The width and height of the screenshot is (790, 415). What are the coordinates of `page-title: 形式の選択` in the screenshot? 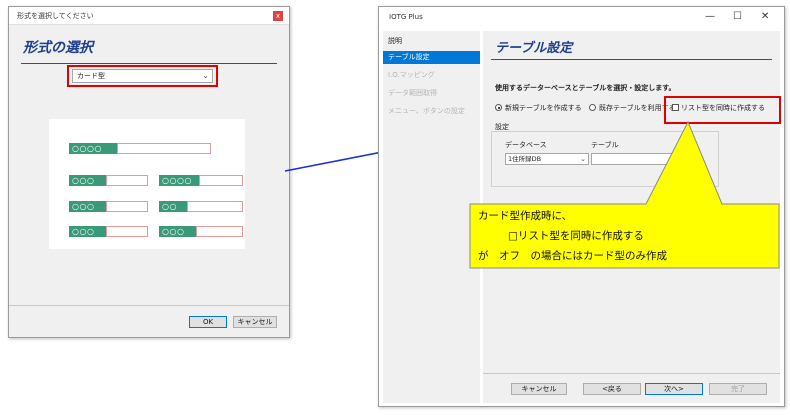 It's located at (58, 48).